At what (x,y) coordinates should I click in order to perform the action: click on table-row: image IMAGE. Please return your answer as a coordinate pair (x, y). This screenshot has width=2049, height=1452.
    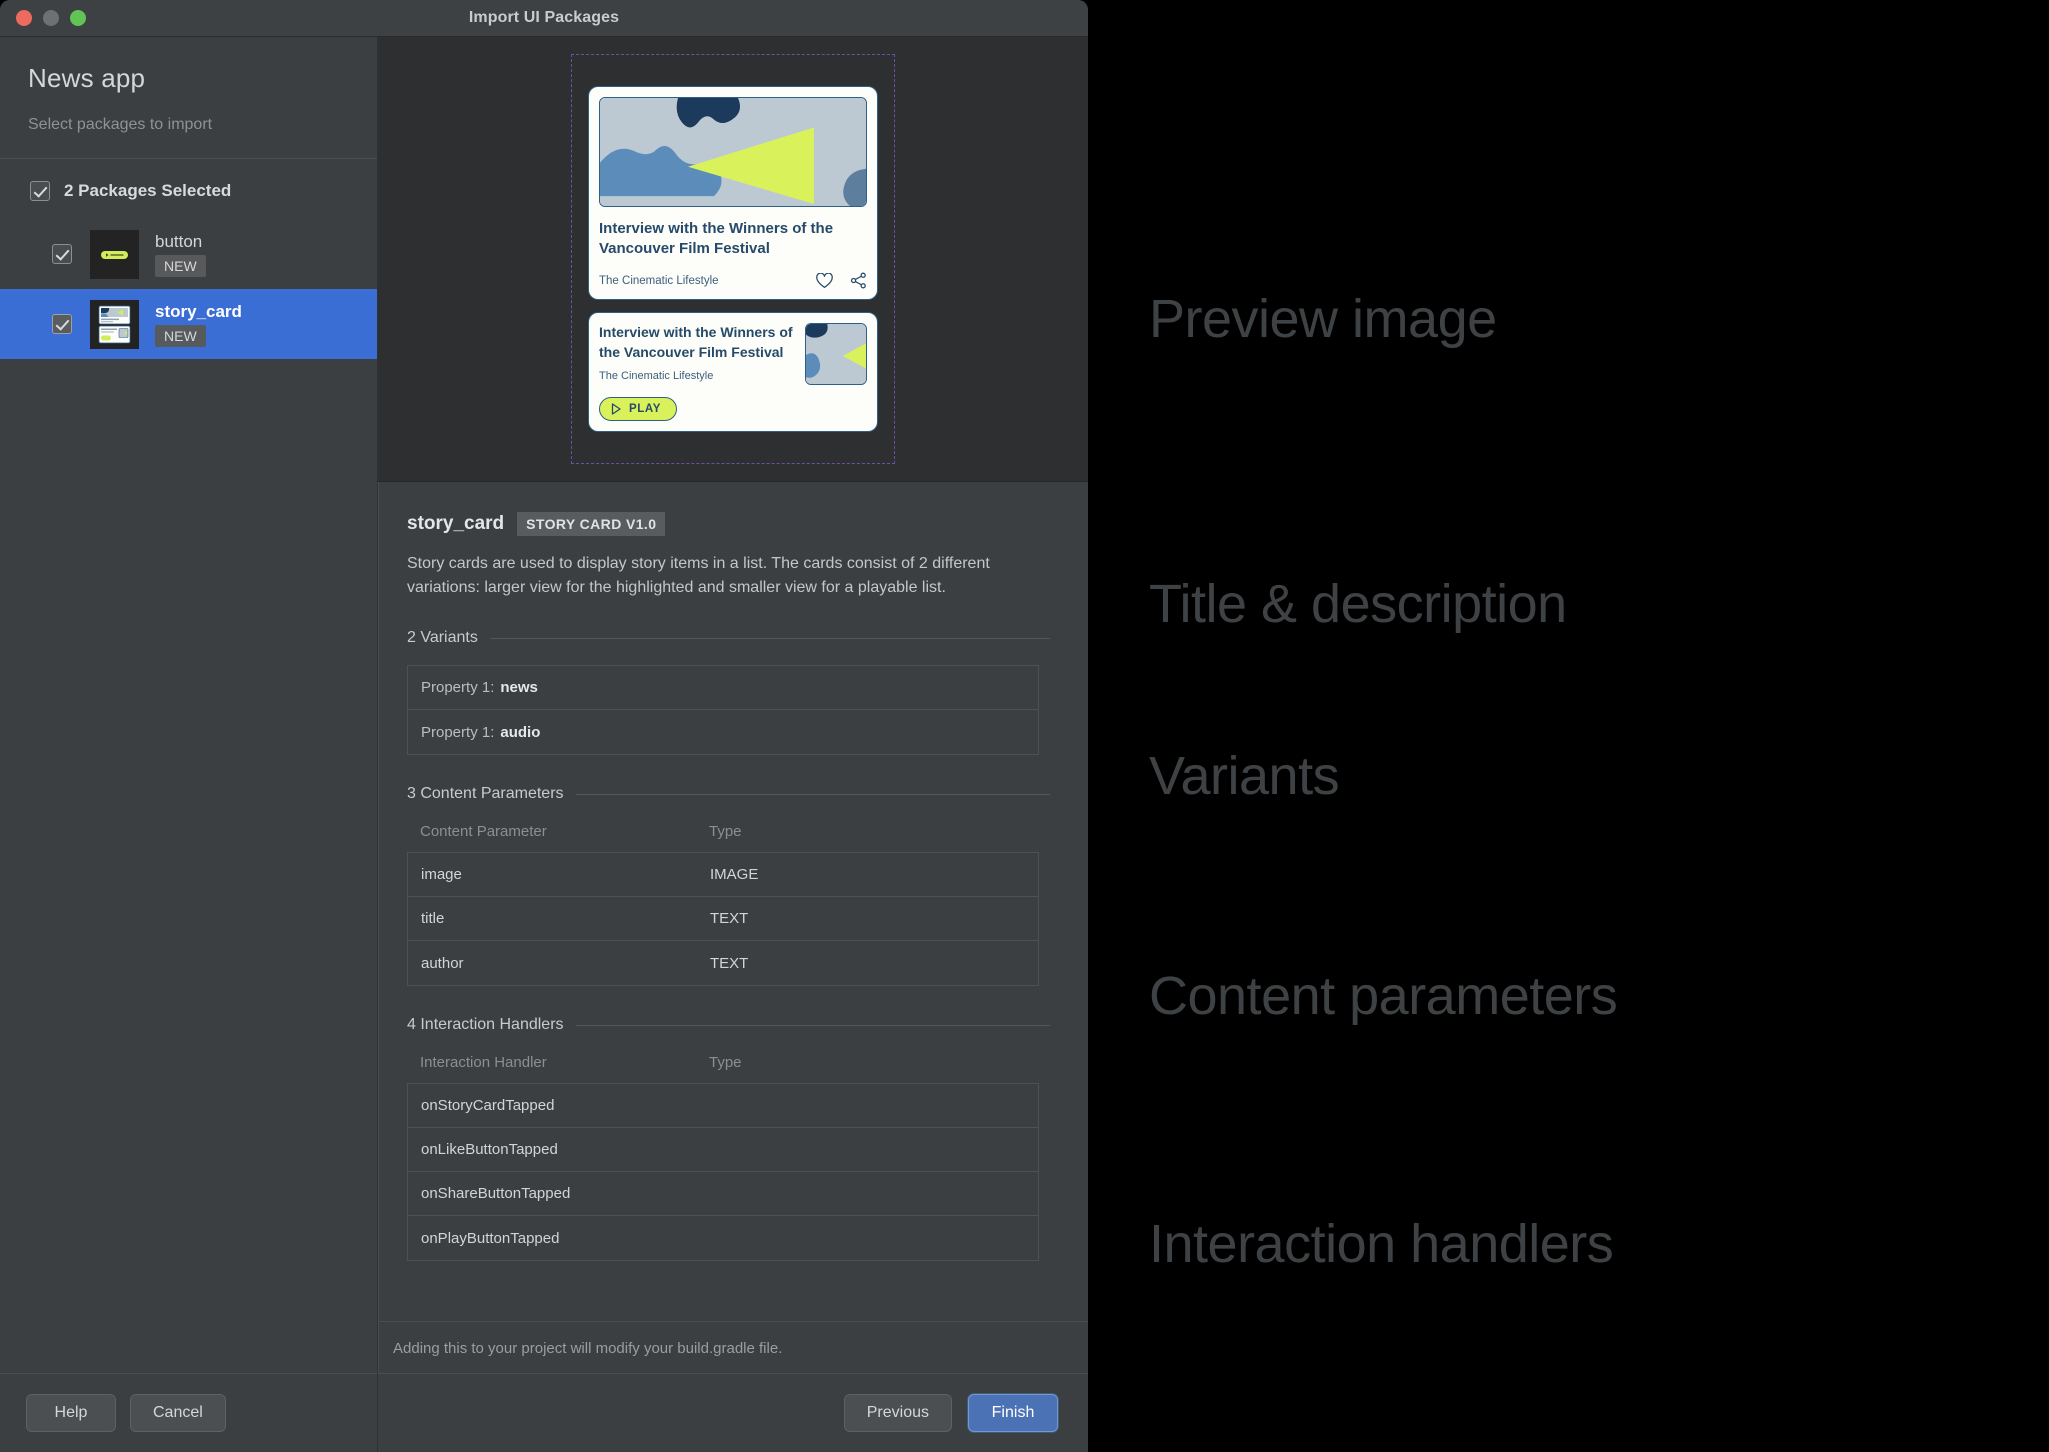
    Looking at the image, I should click on (723, 875).